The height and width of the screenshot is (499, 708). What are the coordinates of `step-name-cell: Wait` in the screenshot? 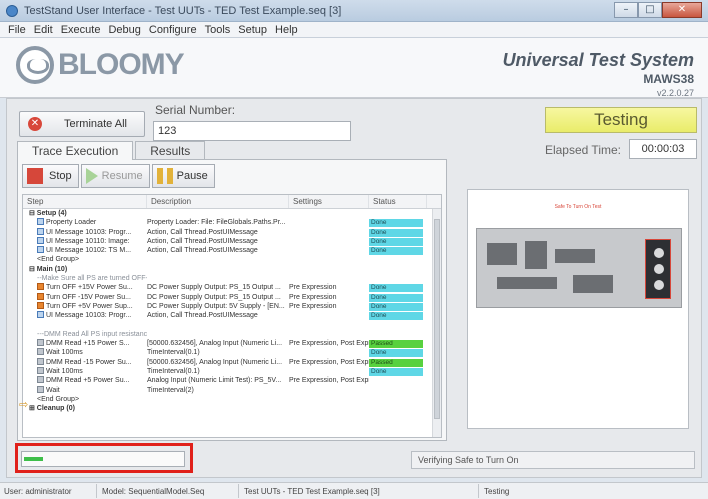 It's located at (85, 390).